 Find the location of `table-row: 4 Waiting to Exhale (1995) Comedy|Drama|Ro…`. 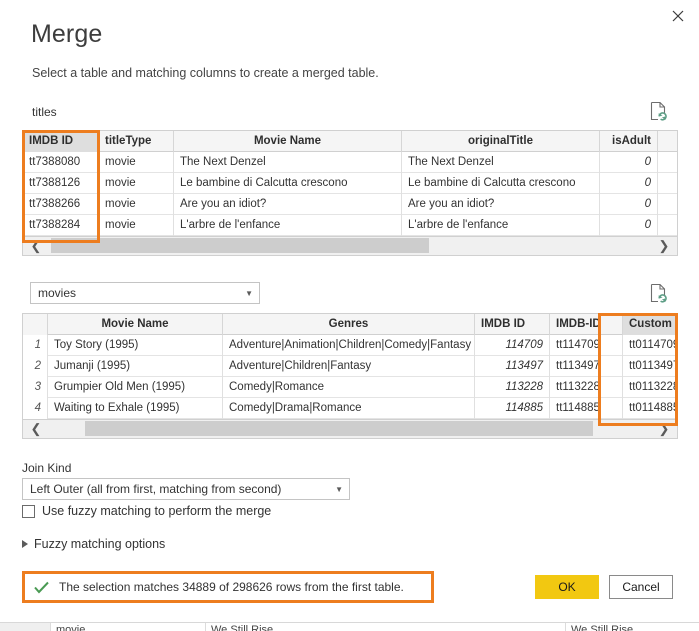

table-row: 4 Waiting to Exhale (1995) Comedy|Drama|Ro… is located at coordinates (350, 408).